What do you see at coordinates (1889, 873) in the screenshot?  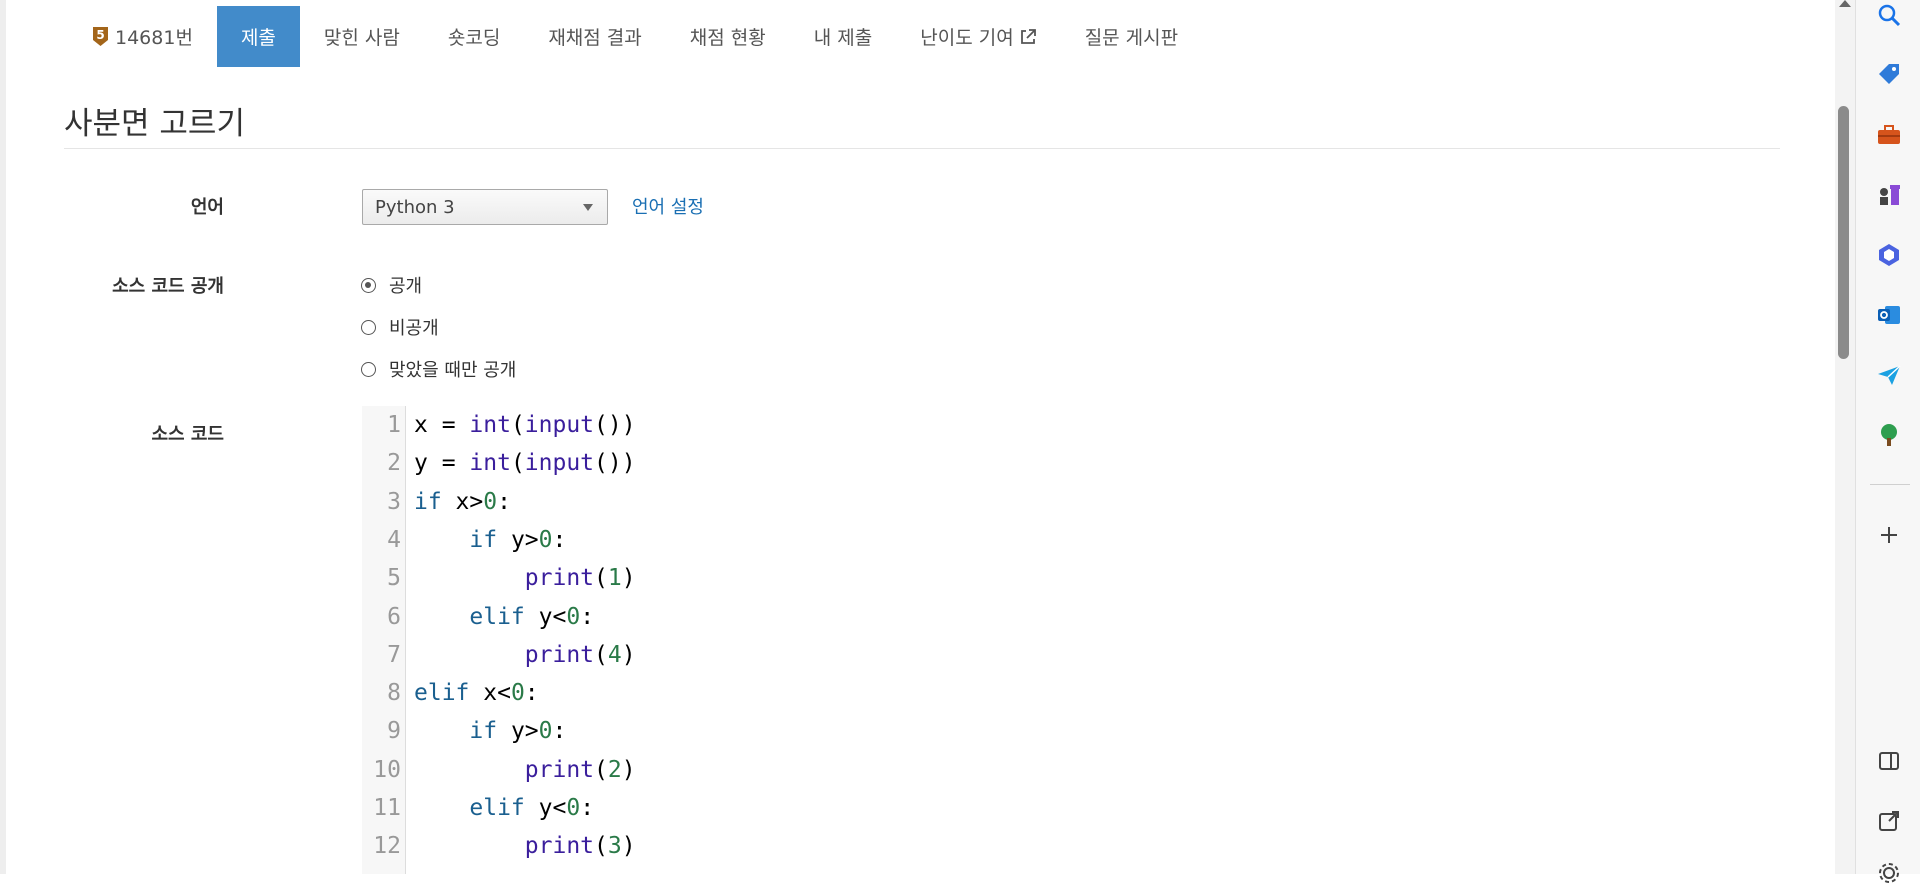 I see `settings-icon` at bounding box center [1889, 873].